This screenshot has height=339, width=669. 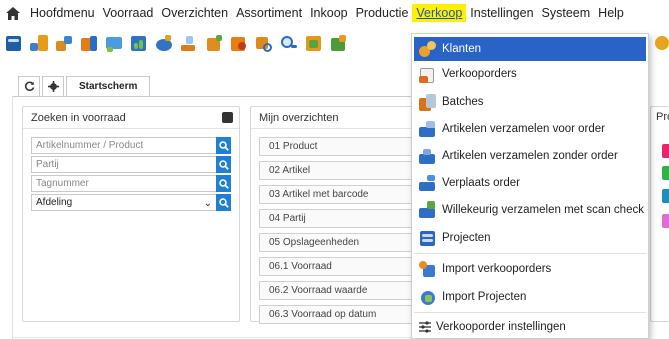 I want to click on batch-search-input: Partij, so click(x=123, y=164).